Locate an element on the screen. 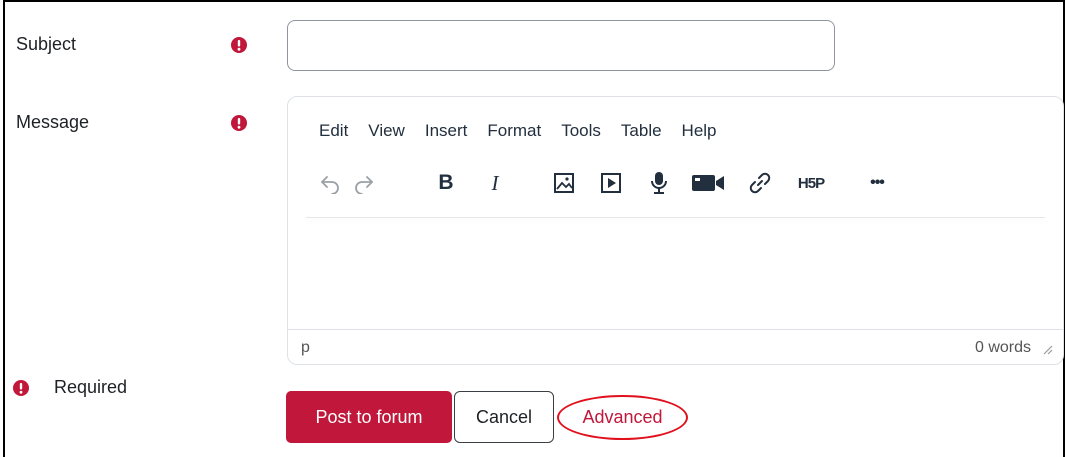  subject-label: Subject is located at coordinates (46, 44).